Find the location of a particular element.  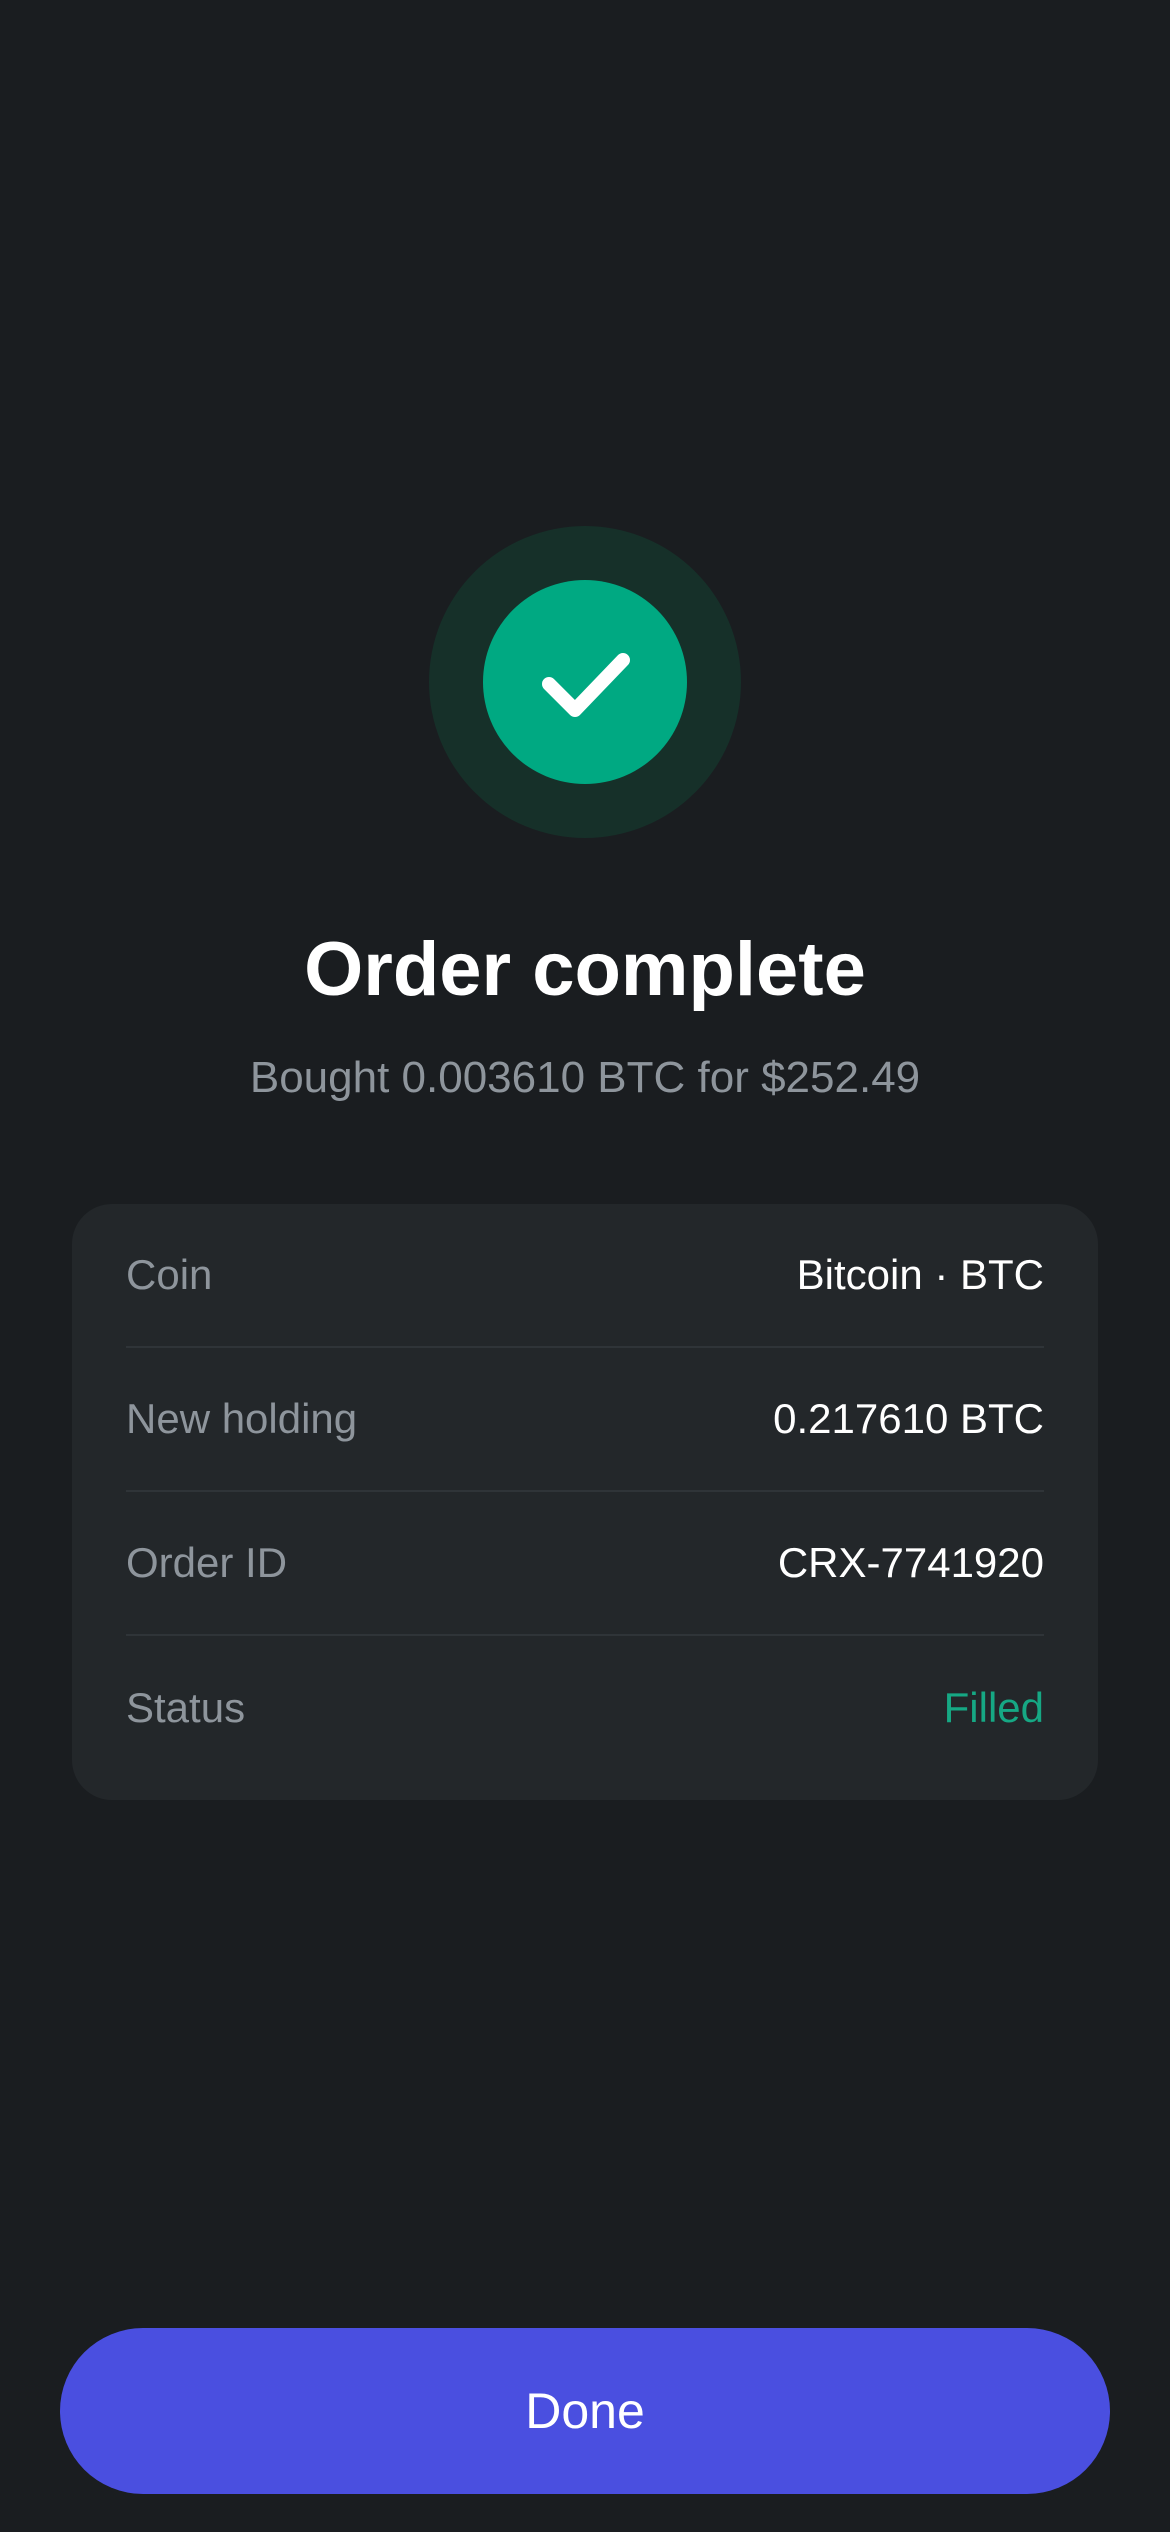

detail-row-status: Status Filled is located at coordinates (585, 1708).